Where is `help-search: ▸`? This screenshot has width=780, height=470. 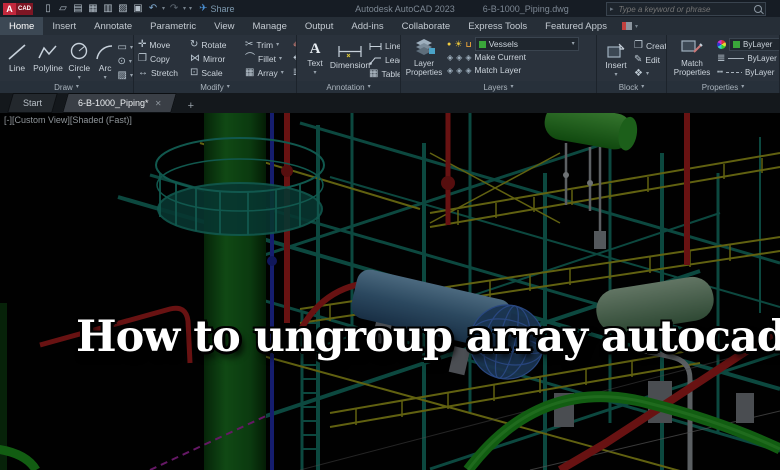 help-search: ▸ is located at coordinates (686, 9).